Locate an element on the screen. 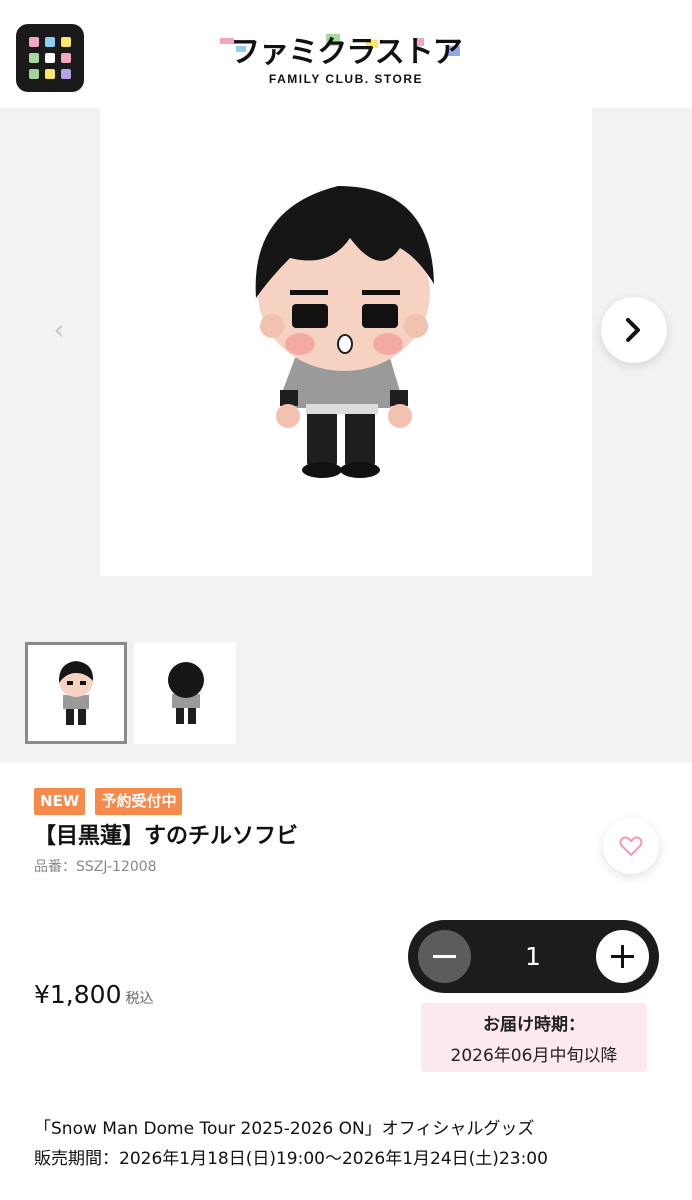  header: ファミクラストア FAMILY CLUB. STORE is located at coordinates (346, 54).